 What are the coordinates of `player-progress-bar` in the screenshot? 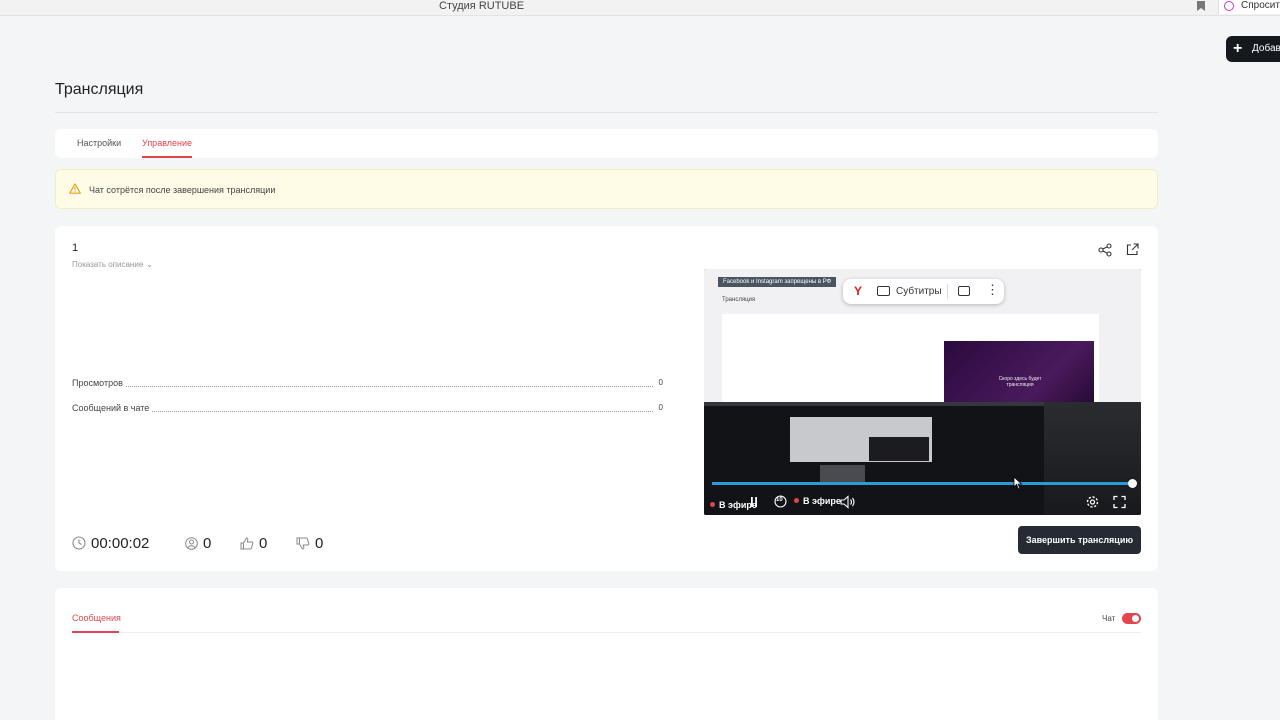 It's located at (924, 483).